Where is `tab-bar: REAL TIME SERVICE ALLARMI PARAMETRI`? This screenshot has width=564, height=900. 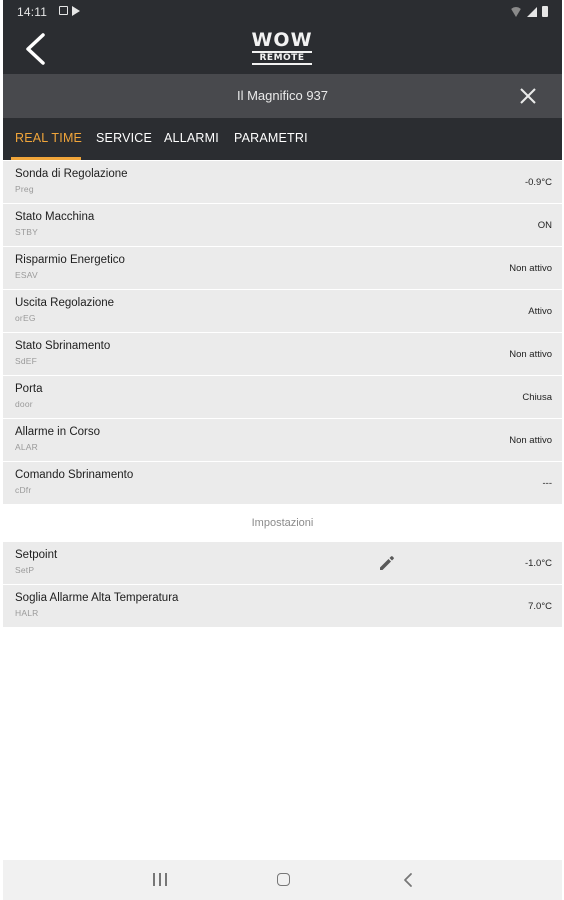 tab-bar: REAL TIME SERVICE ALLARMI PARAMETRI is located at coordinates (282, 139).